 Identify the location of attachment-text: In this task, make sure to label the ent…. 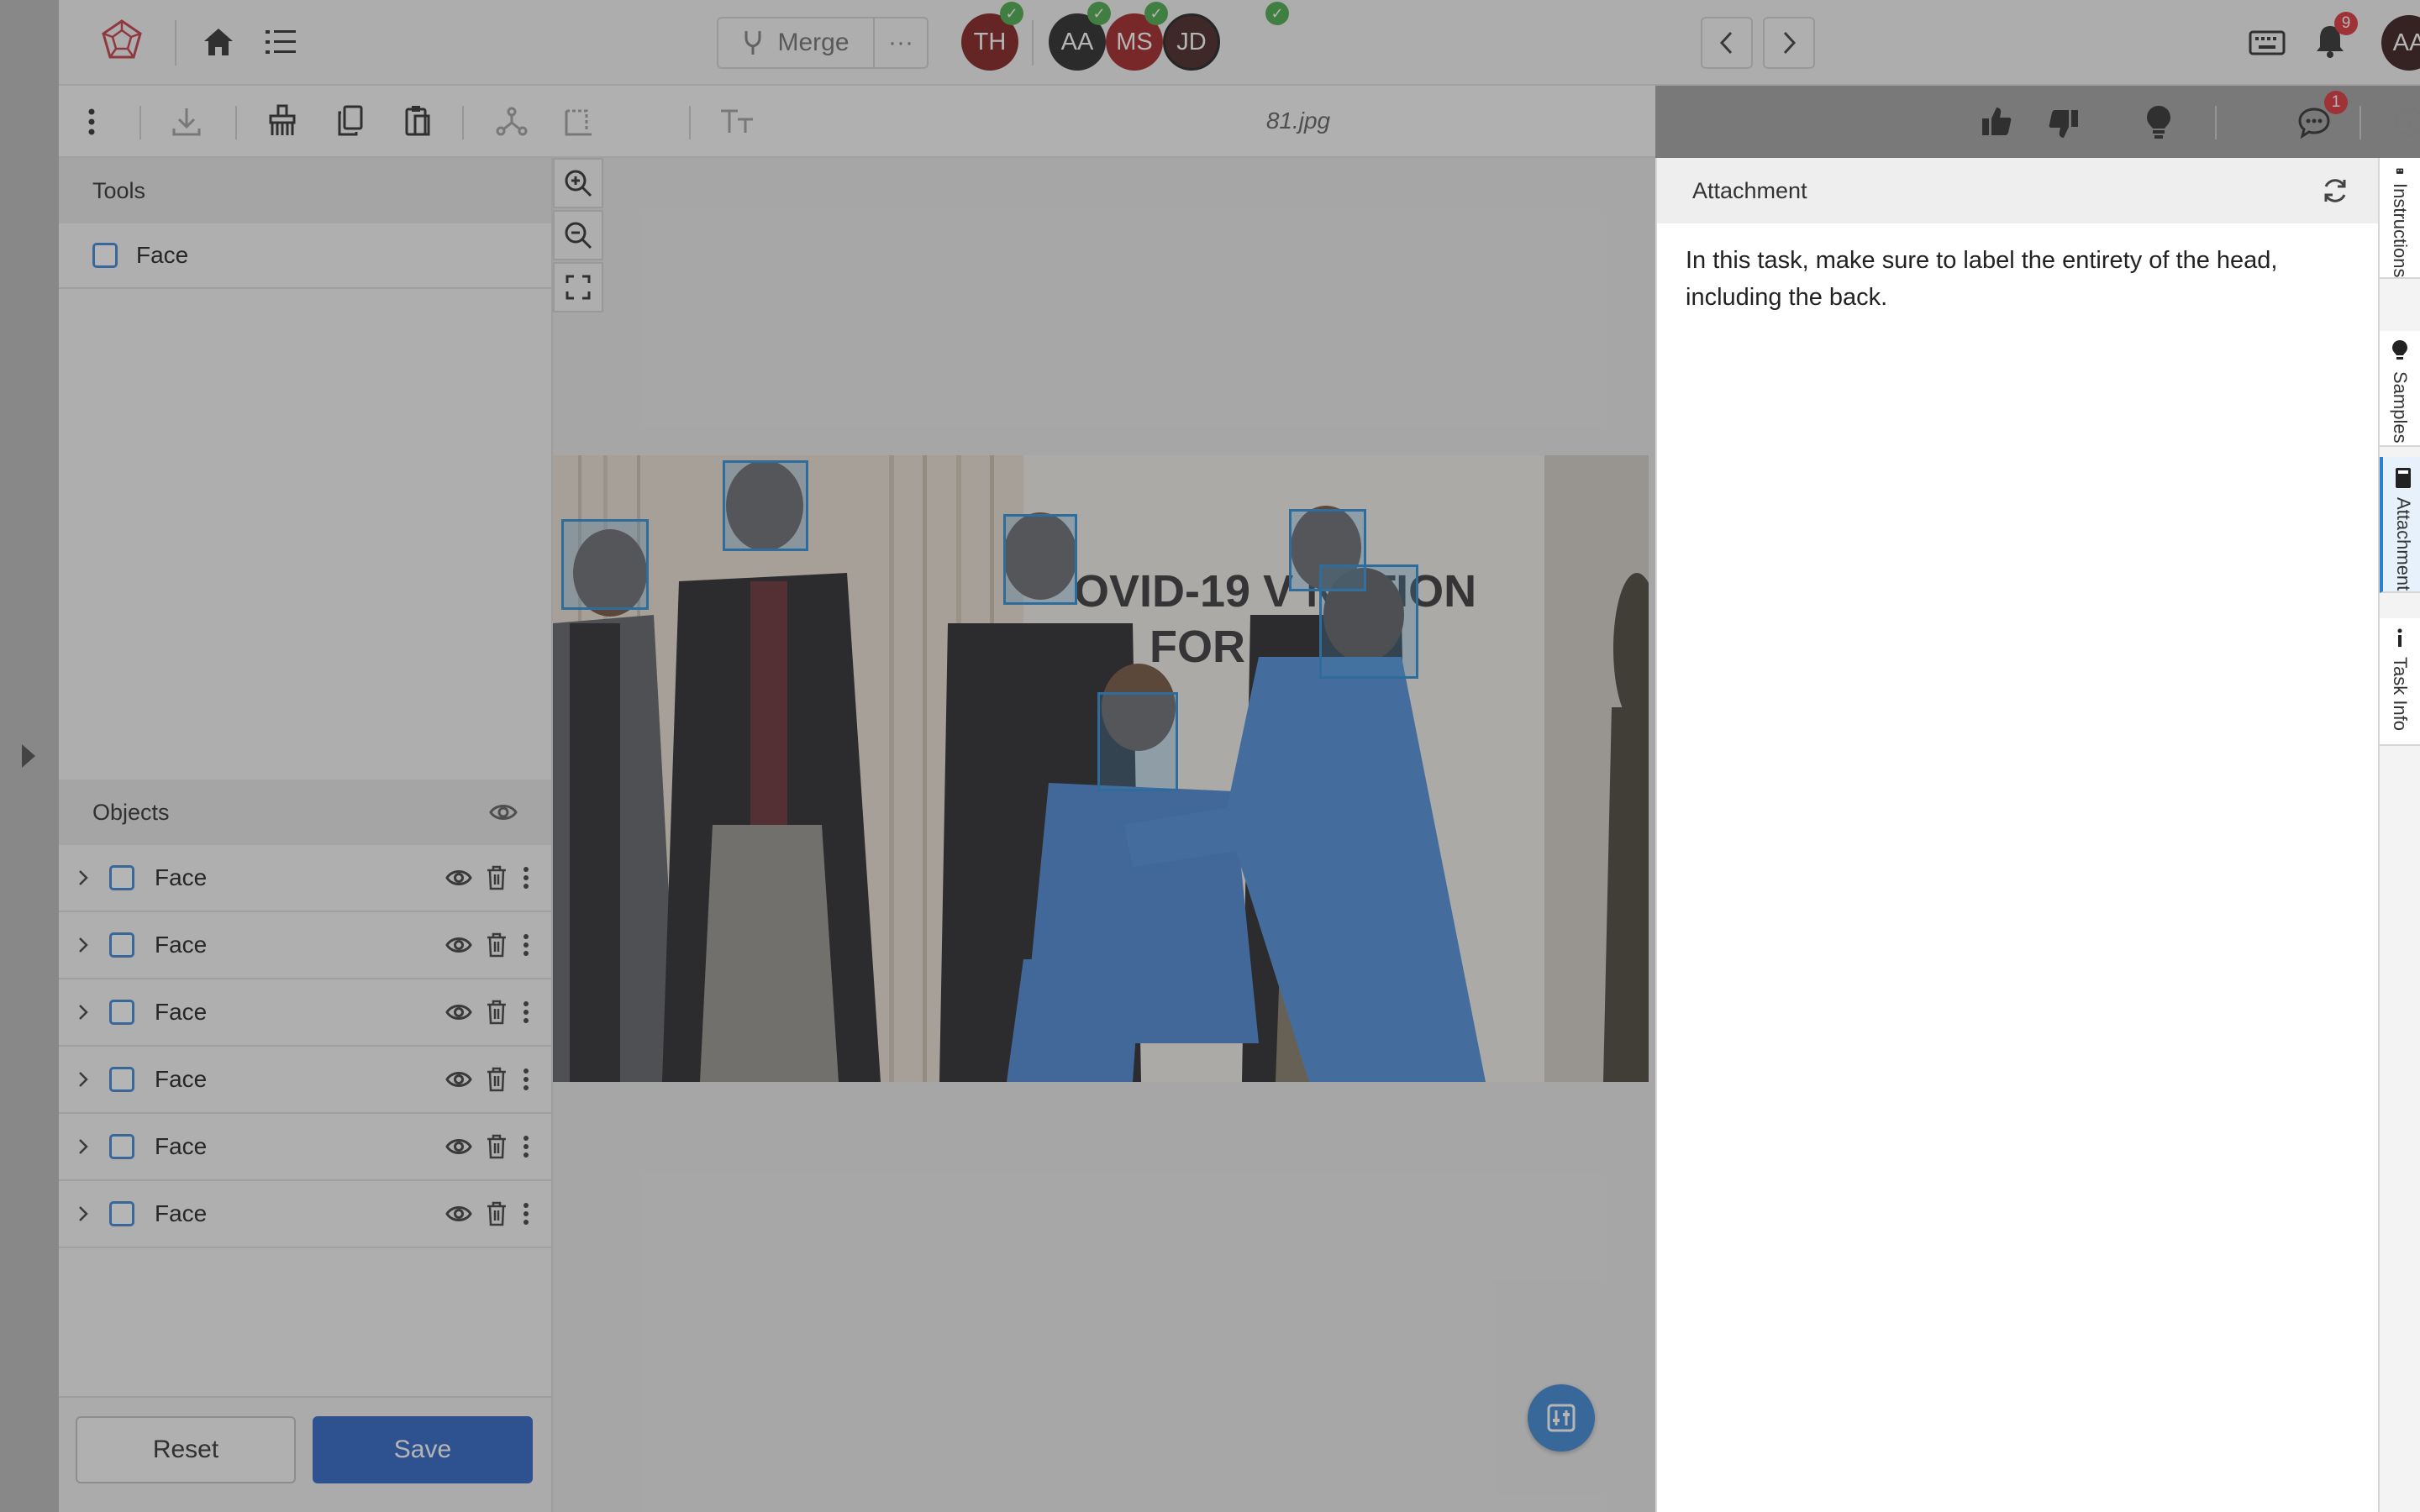
(1982, 279).